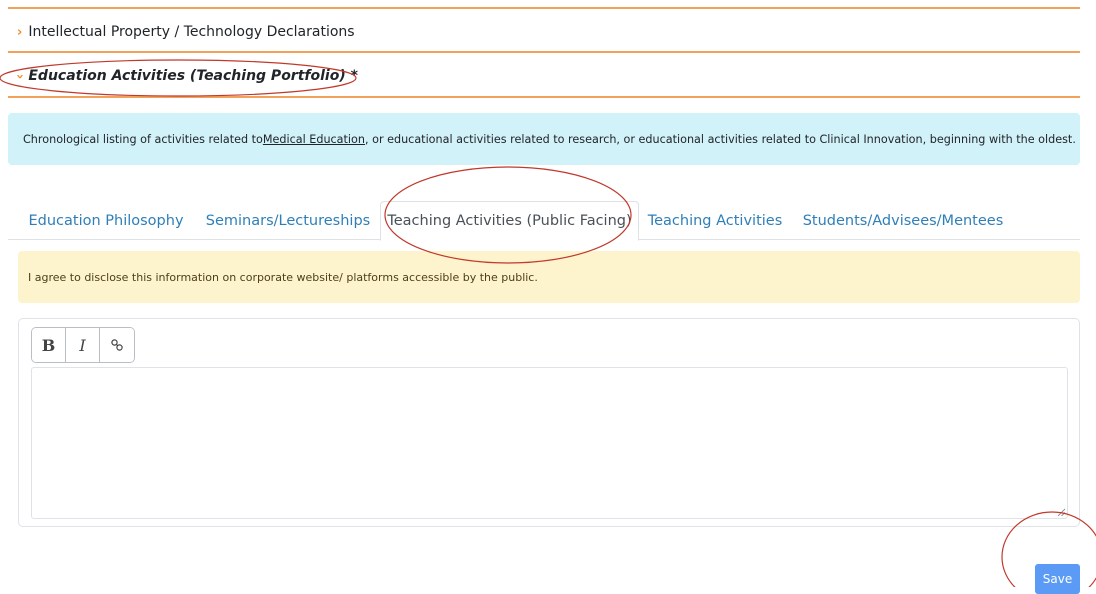 This screenshot has width=1096, height=594. Describe the element at coordinates (314, 139) in the screenshot. I see `medical-education-link: Medical Education` at that location.